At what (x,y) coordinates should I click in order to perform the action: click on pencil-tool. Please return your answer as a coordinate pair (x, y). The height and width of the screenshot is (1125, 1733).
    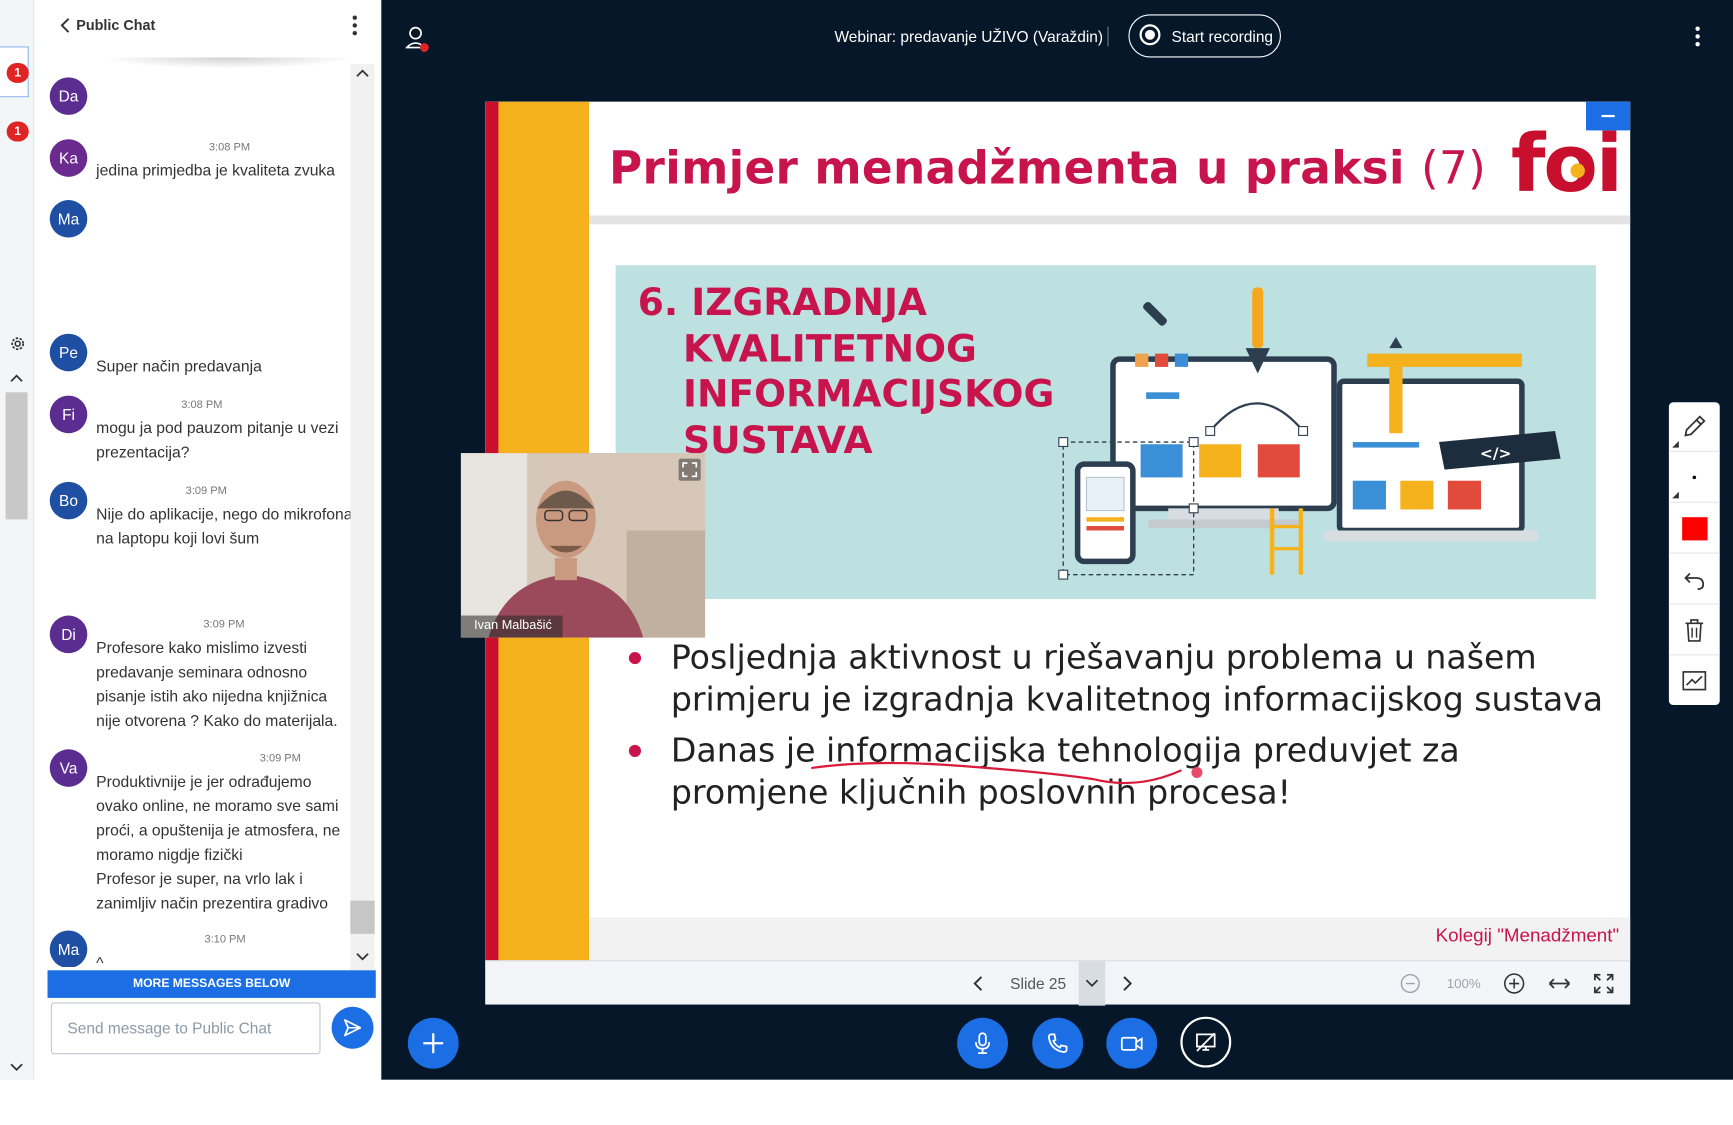
    Looking at the image, I should click on (1694, 427).